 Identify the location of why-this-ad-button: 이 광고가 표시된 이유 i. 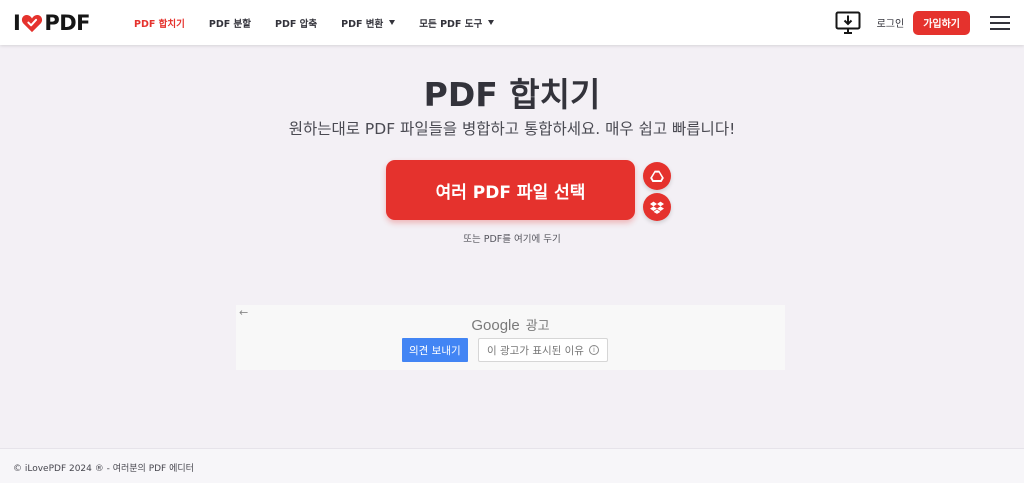
(543, 350).